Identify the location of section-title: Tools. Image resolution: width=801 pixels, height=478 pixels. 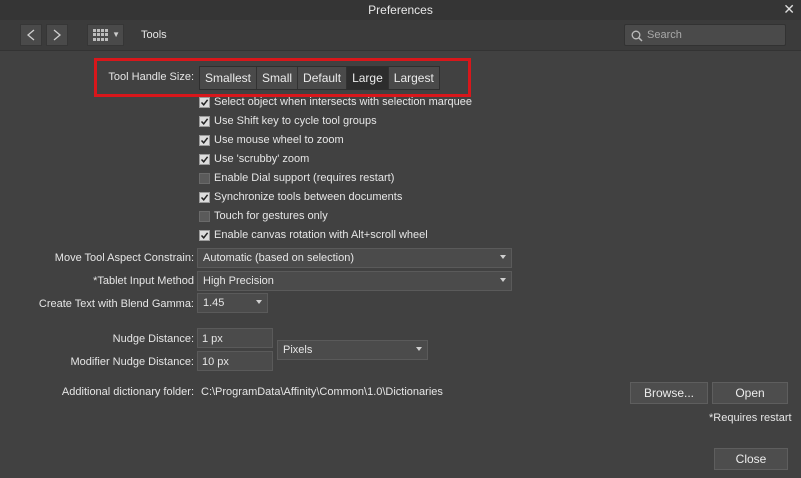
(154, 35).